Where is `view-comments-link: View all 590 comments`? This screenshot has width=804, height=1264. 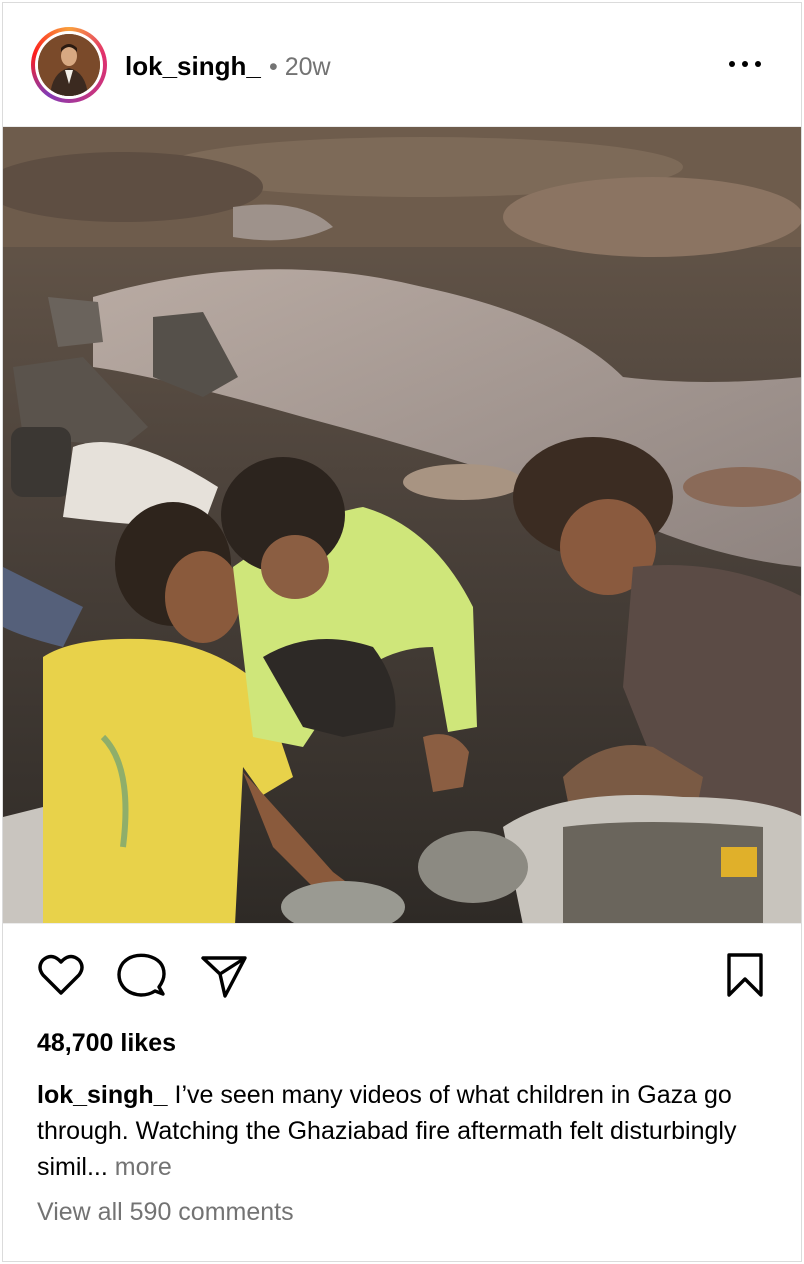
view-comments-link: View all 590 comments is located at coordinates (165, 1212).